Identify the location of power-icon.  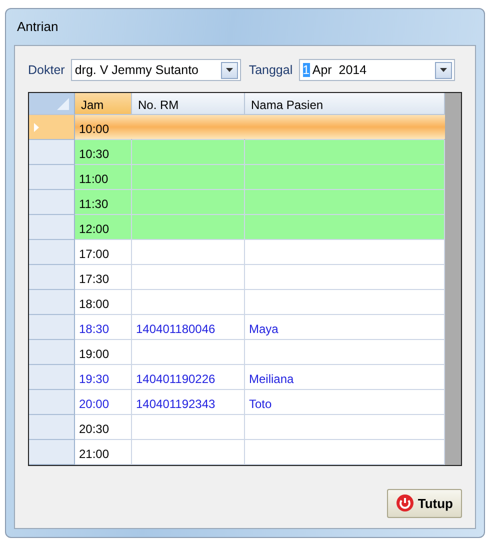
(405, 503).